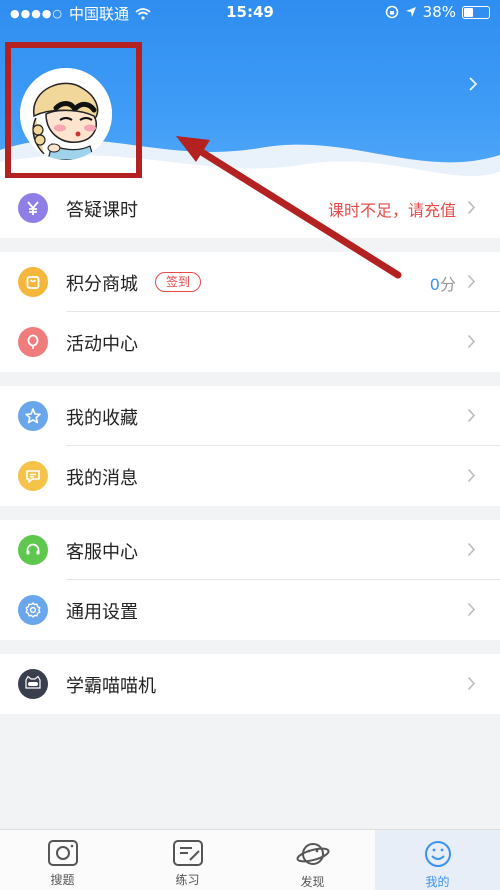 The height and width of the screenshot is (890, 500). Describe the element at coordinates (476, 12) in the screenshot. I see `battery-icon` at that location.